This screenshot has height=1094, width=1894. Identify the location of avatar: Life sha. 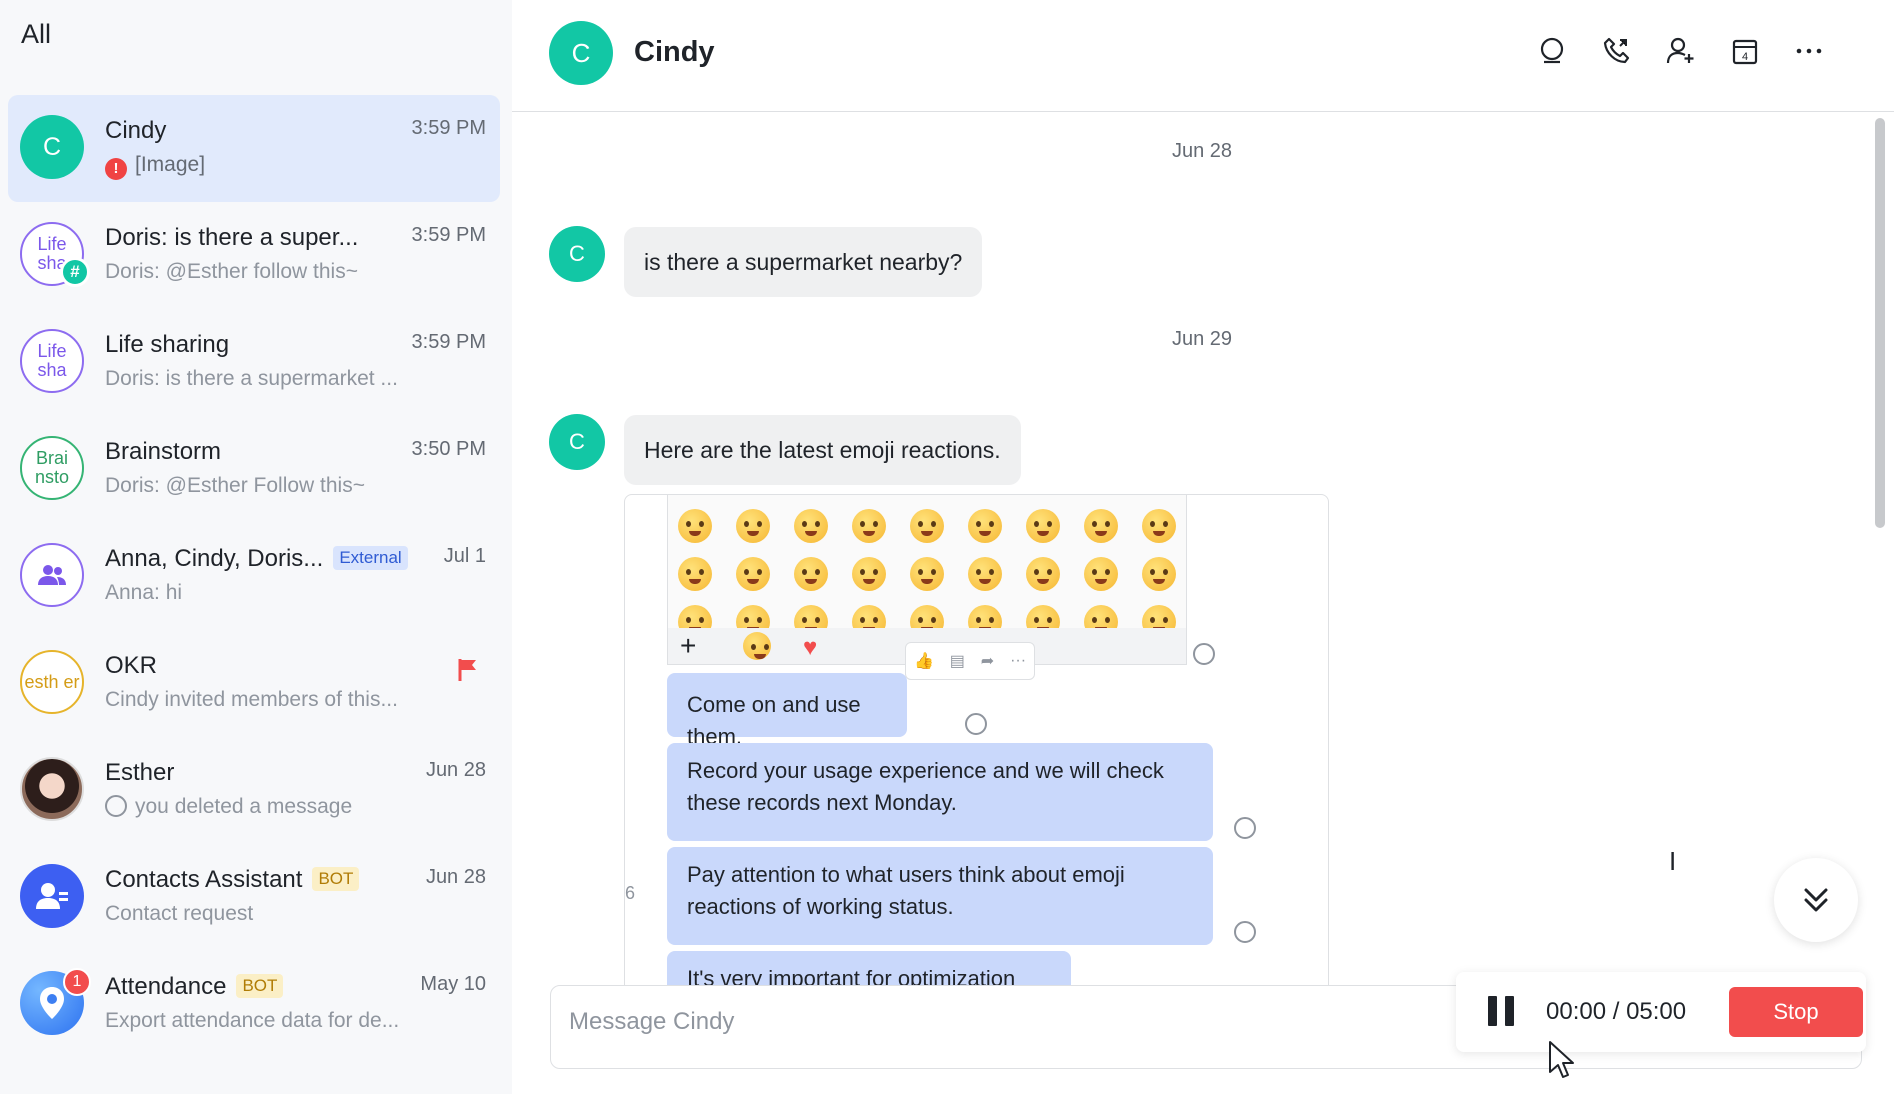
(52, 361).